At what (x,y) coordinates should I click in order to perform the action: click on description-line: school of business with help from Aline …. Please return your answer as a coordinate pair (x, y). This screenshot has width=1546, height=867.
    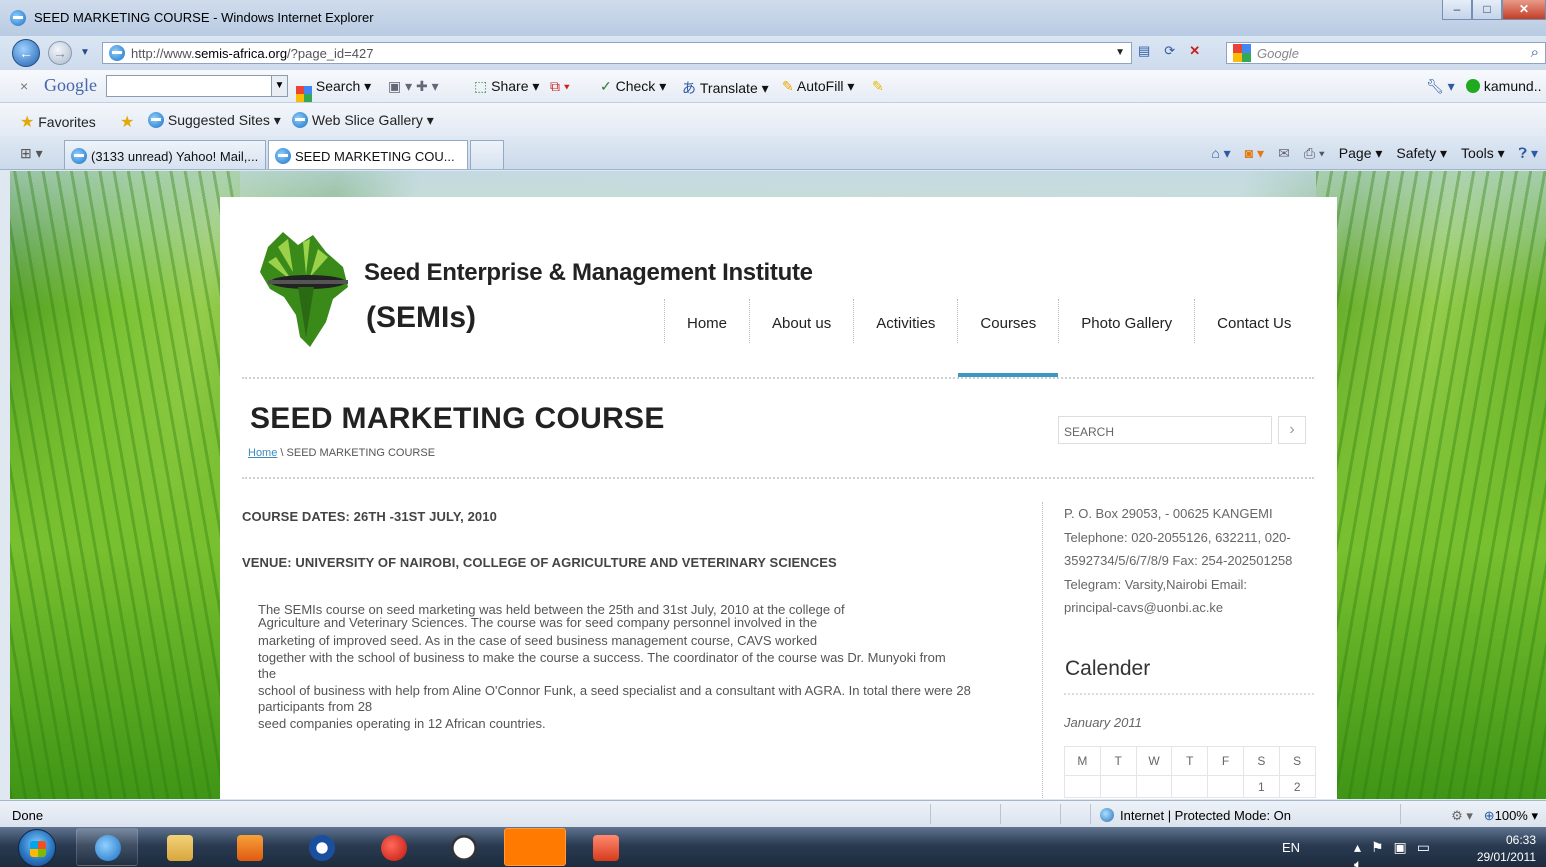
    Looking at the image, I should click on (614, 698).